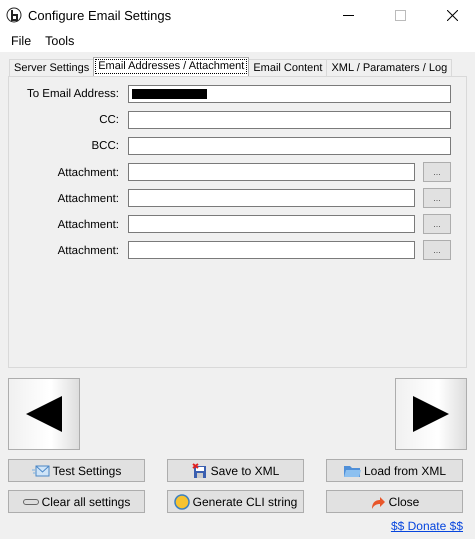 This screenshot has width=475, height=539. Describe the element at coordinates (426, 526) in the screenshot. I see `donate-link: $$ Donate $$` at that location.